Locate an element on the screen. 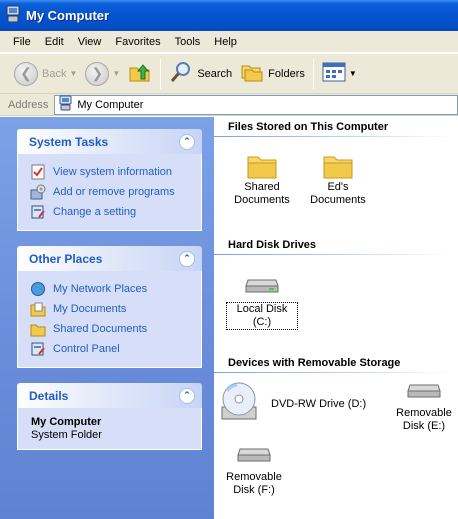  title-bar: My Computer is located at coordinates (229, 15).